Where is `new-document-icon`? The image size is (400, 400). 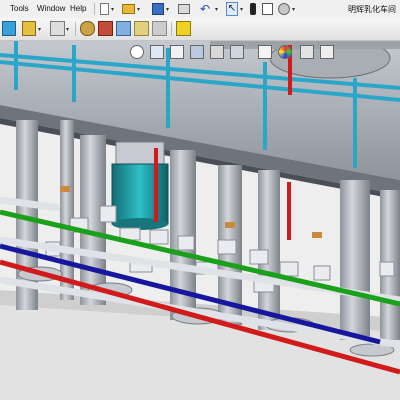 new-document-icon is located at coordinates (104, 9).